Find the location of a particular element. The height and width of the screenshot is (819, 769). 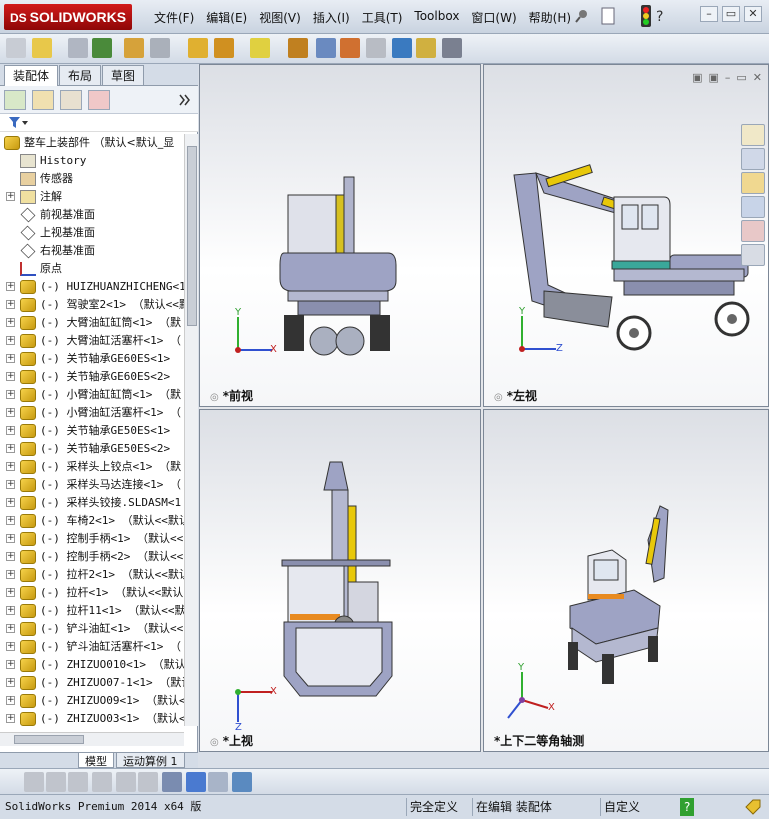

tree-item: + (-) ZHIZUO010<1> （默认<< is located at coordinates (92, 665).